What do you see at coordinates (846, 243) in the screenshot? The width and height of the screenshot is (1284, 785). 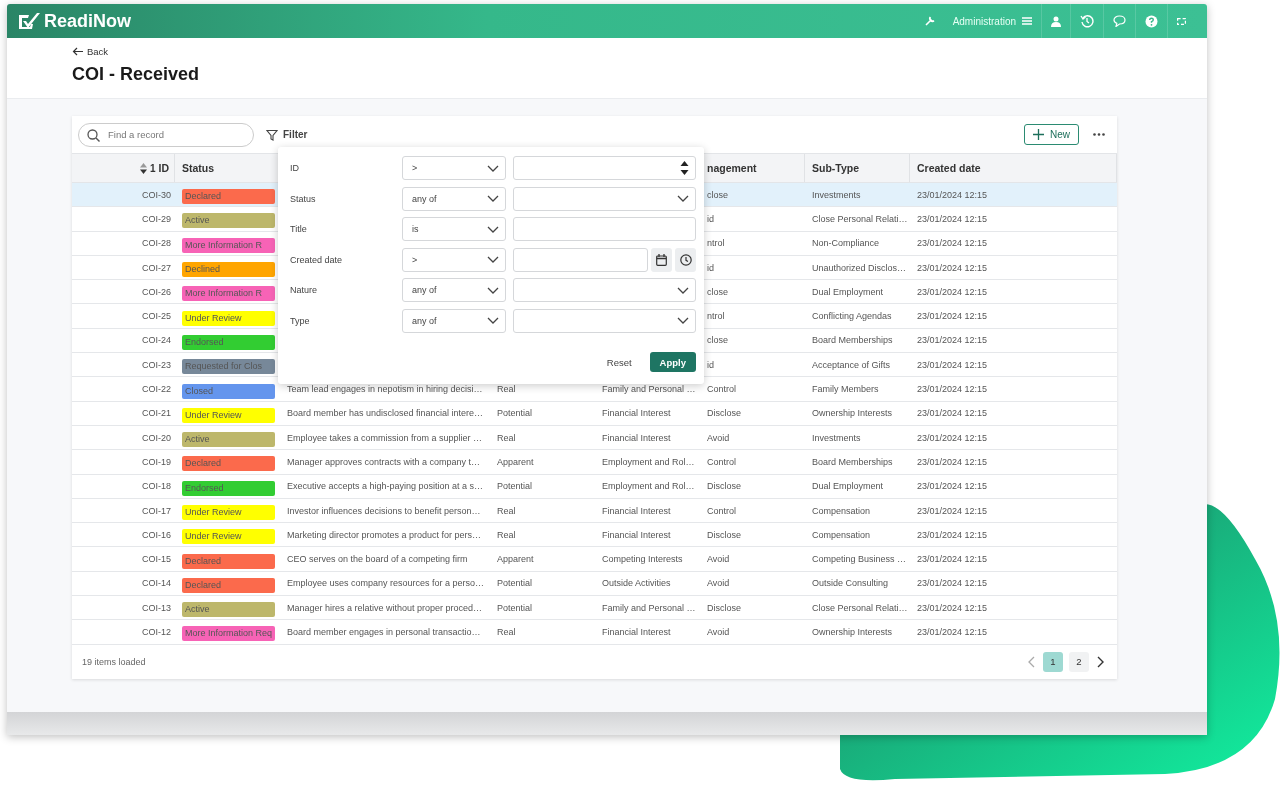 I see `table-cell-text: Non-Compliance` at bounding box center [846, 243].